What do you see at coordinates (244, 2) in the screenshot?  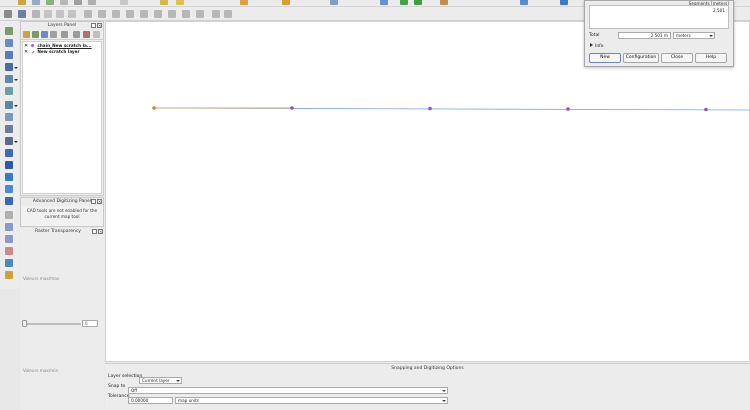 I see `annotation-icon` at bounding box center [244, 2].